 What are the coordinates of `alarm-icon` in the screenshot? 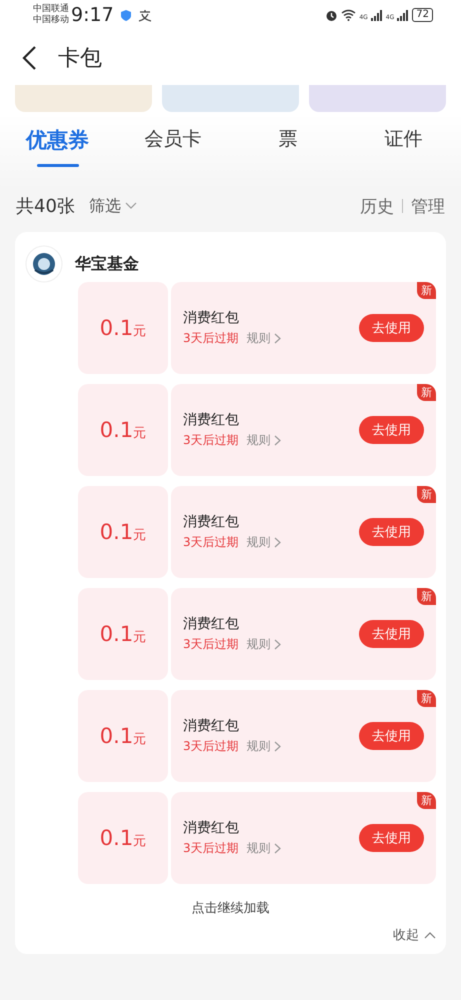 It's located at (331, 15).